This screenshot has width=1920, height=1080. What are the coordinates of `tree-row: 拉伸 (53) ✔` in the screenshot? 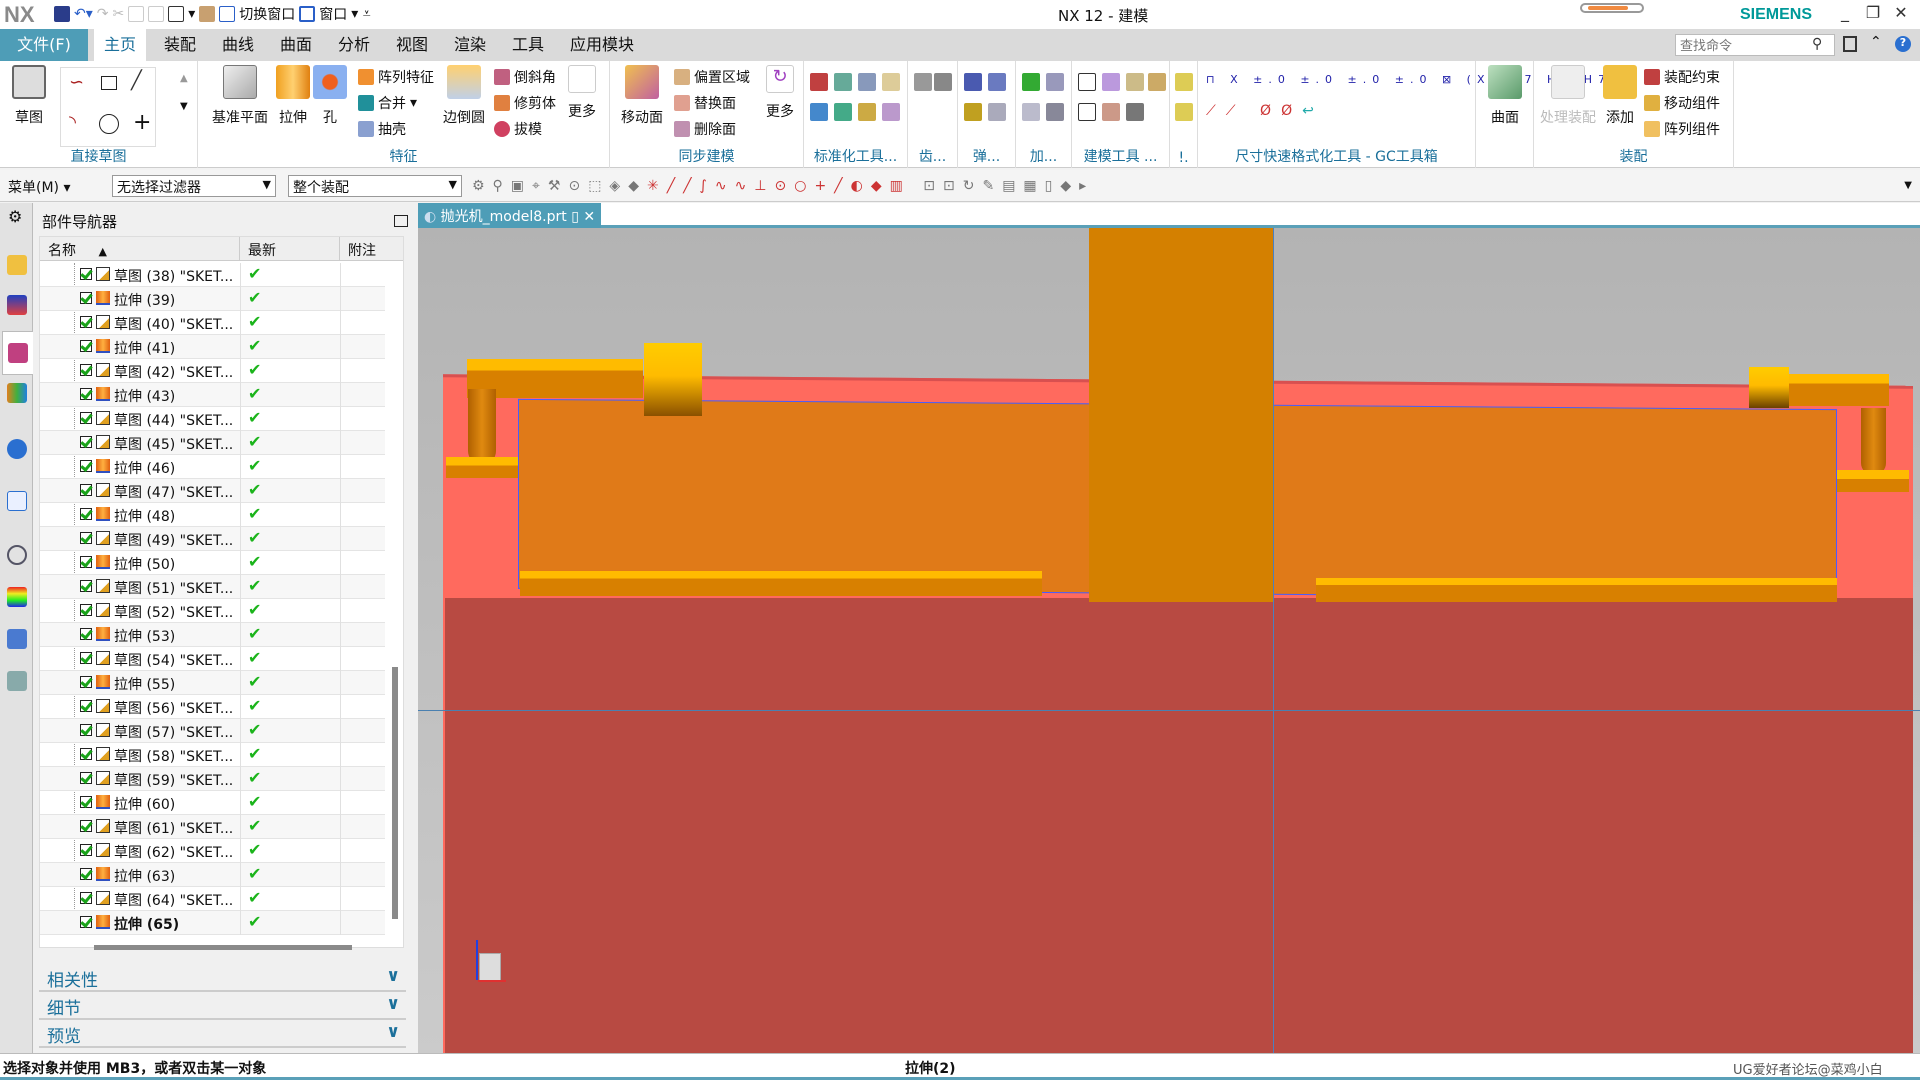 It's located at (212, 635).